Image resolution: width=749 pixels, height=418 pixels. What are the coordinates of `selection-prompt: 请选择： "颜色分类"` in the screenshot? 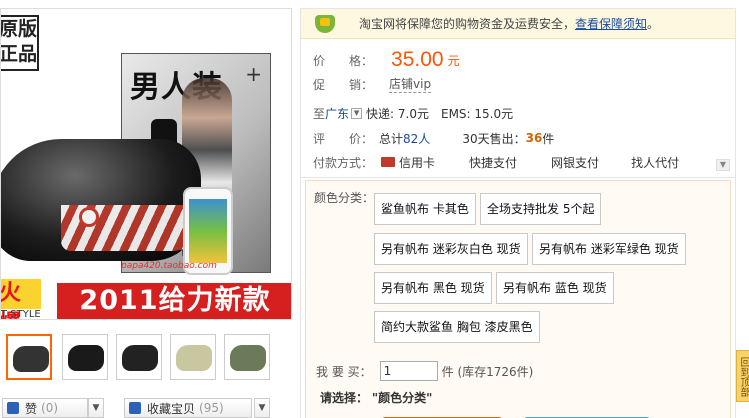 It's located at (376, 397).